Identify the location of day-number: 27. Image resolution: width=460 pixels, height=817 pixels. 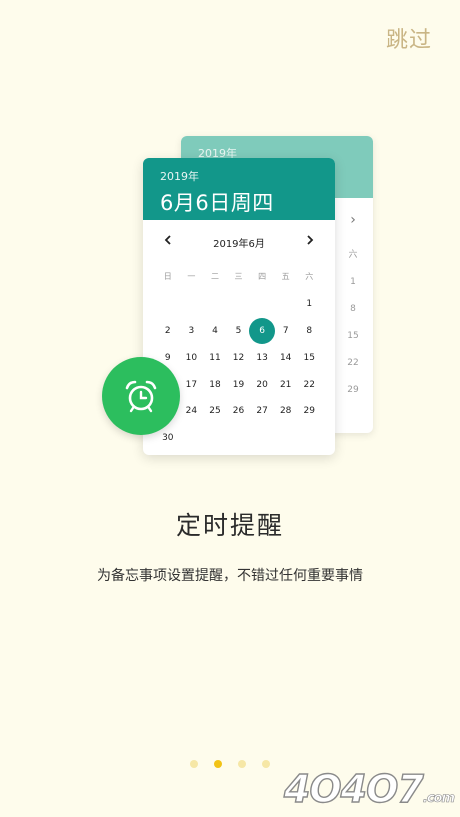
(262, 411).